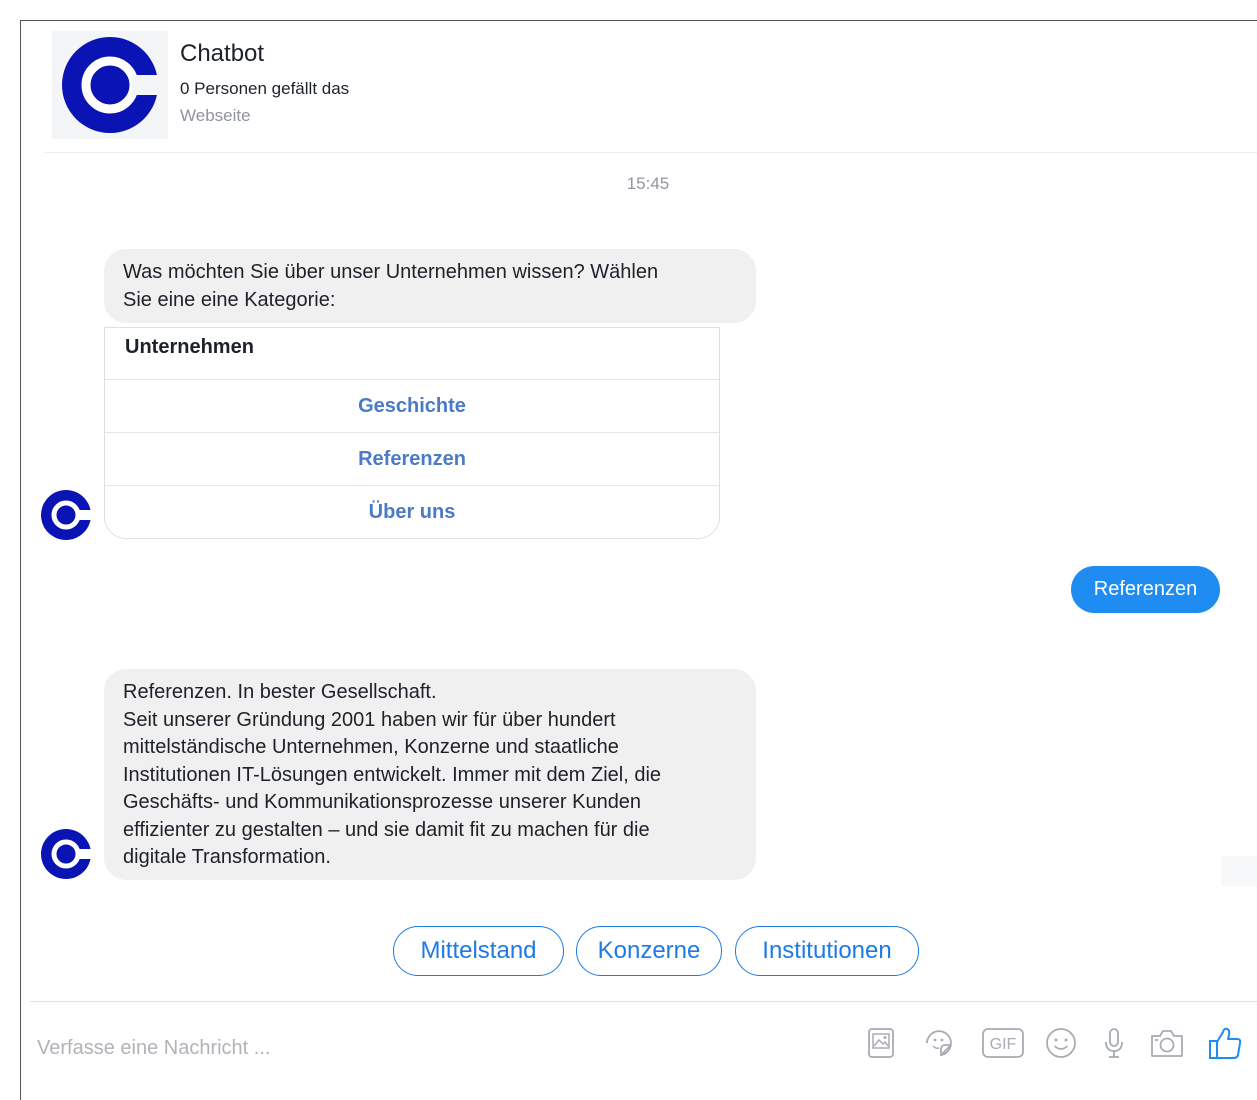 Image resolution: width=1257 pixels, height=1100 pixels. What do you see at coordinates (648, 183) in the screenshot?
I see `message-timestamp: 15:45` at bounding box center [648, 183].